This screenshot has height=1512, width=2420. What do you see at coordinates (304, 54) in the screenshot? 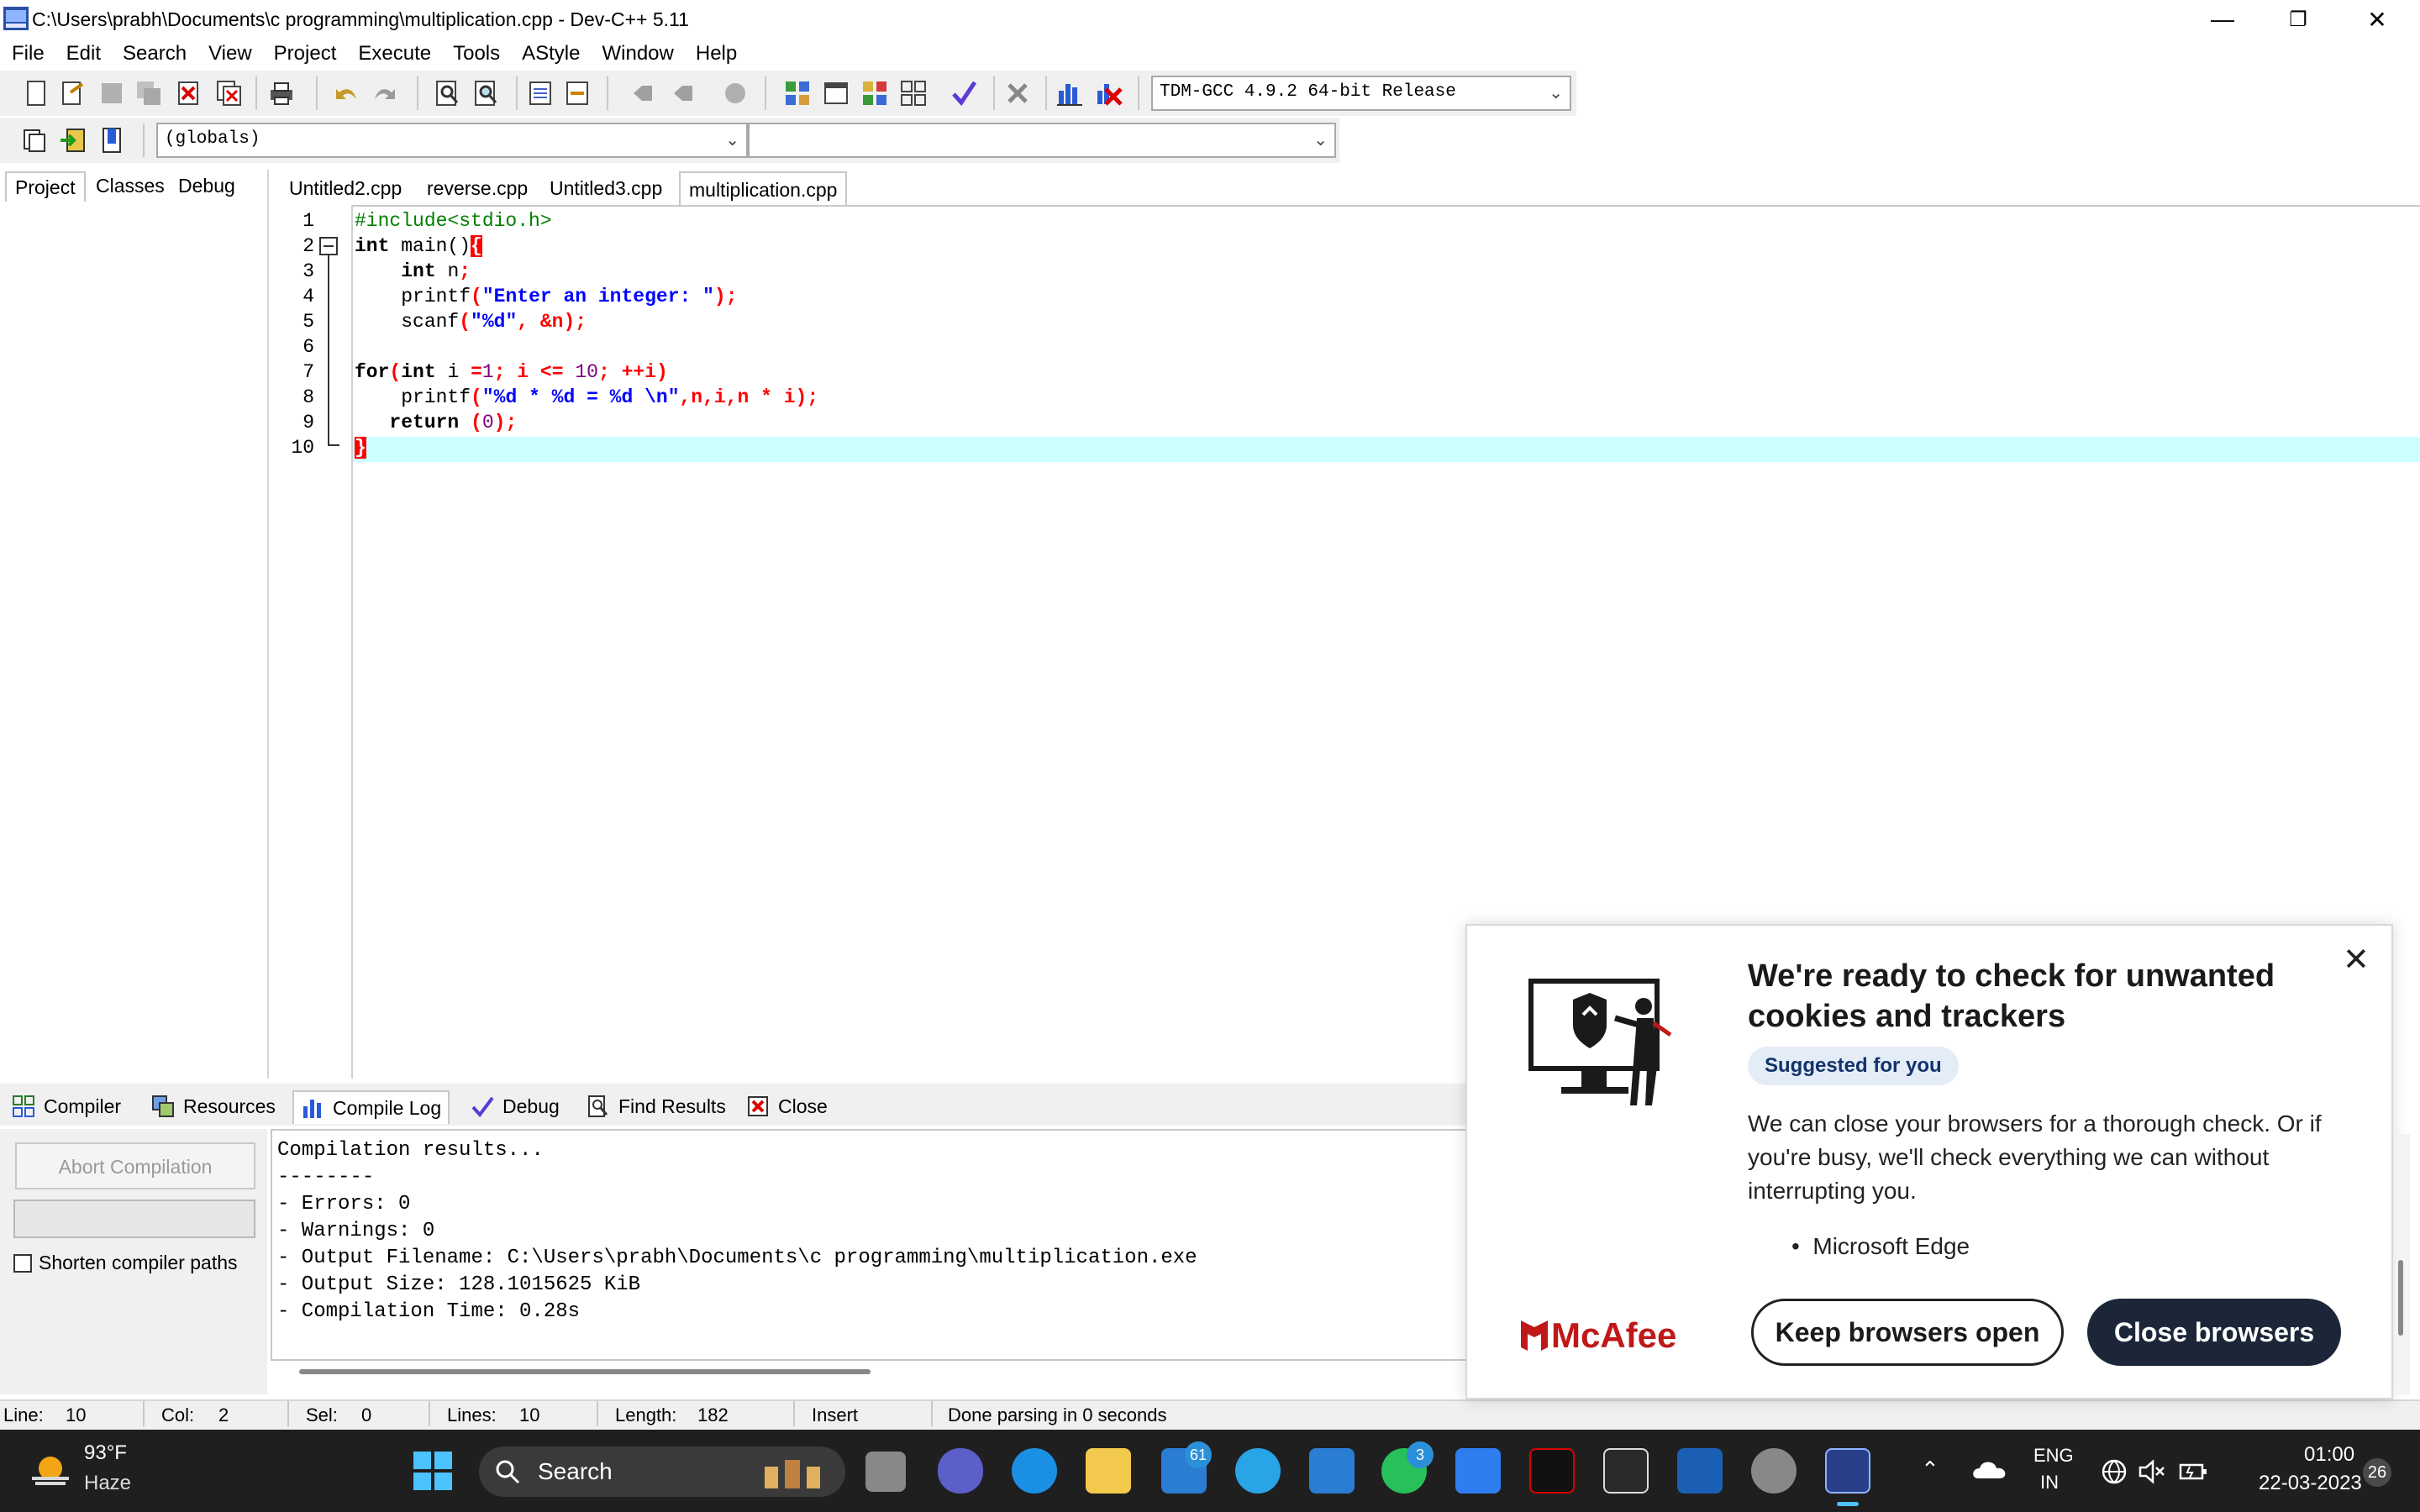
I see `menu-project: Project` at bounding box center [304, 54].